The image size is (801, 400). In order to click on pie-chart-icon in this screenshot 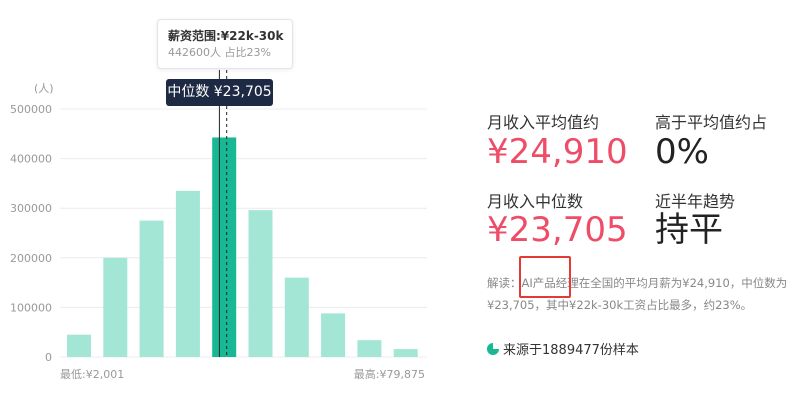, I will do `click(493, 349)`.